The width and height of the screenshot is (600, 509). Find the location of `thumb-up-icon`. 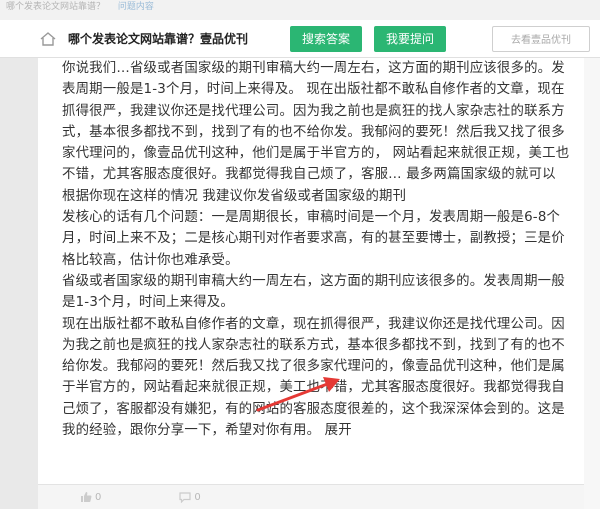

thumb-up-icon is located at coordinates (86, 497).